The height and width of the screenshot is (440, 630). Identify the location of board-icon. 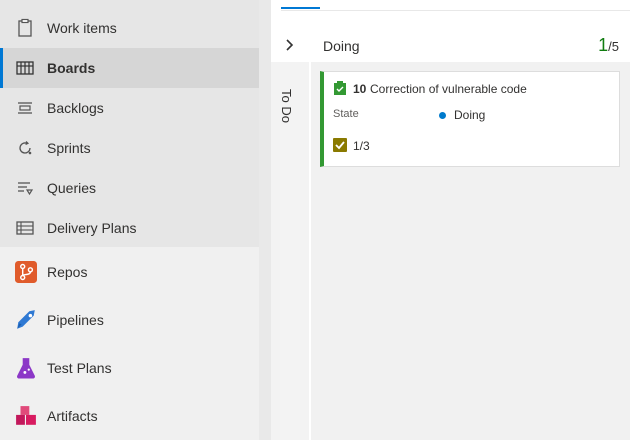
(25, 68).